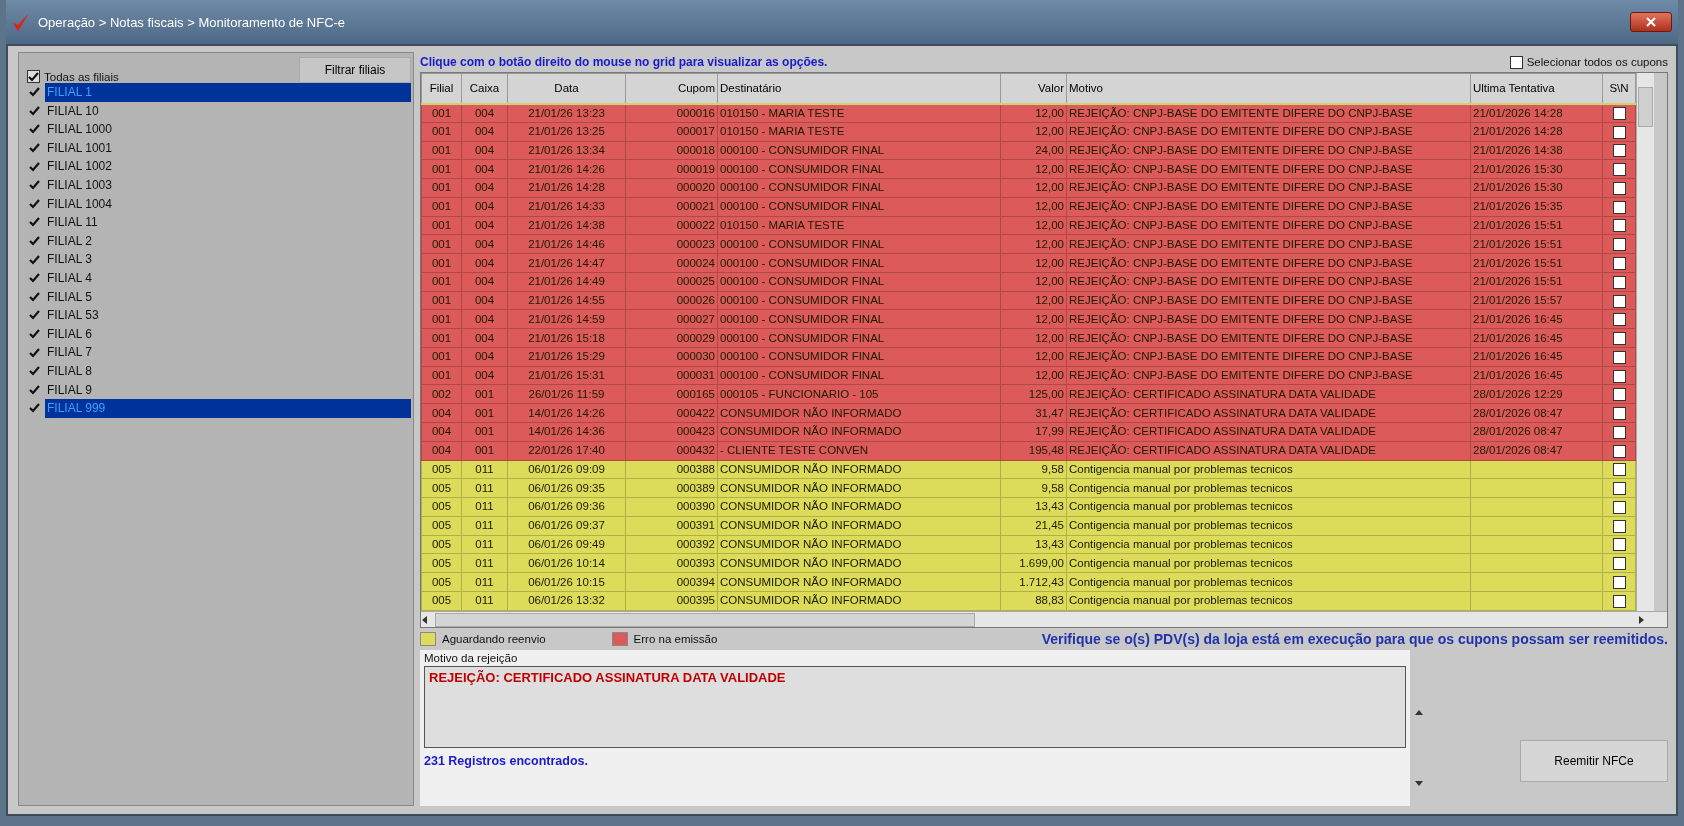 The width and height of the screenshot is (1684, 826). Describe the element at coordinates (675, 639) in the screenshot. I see `legend-label: Erro na emissão` at that location.